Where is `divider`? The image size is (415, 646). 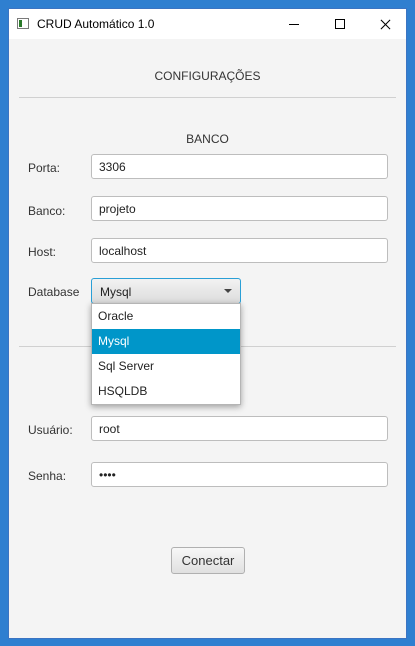
divider is located at coordinates (207, 97).